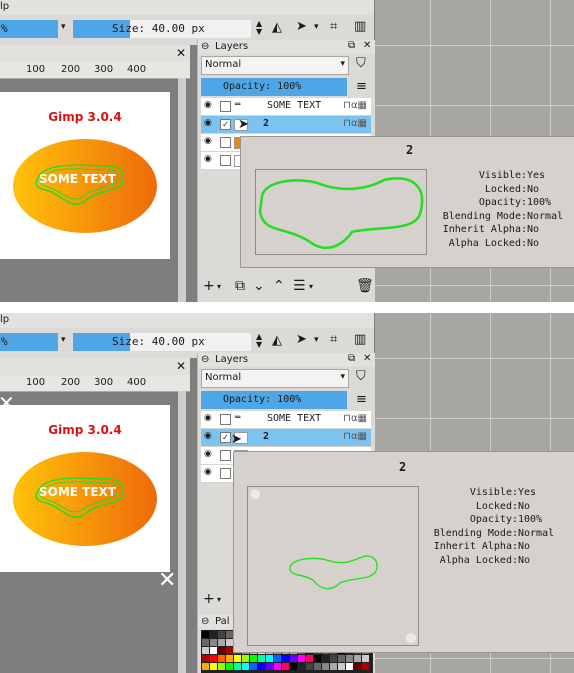  Describe the element at coordinates (351, 358) in the screenshot. I see `detach-icon: ⧉` at that location.